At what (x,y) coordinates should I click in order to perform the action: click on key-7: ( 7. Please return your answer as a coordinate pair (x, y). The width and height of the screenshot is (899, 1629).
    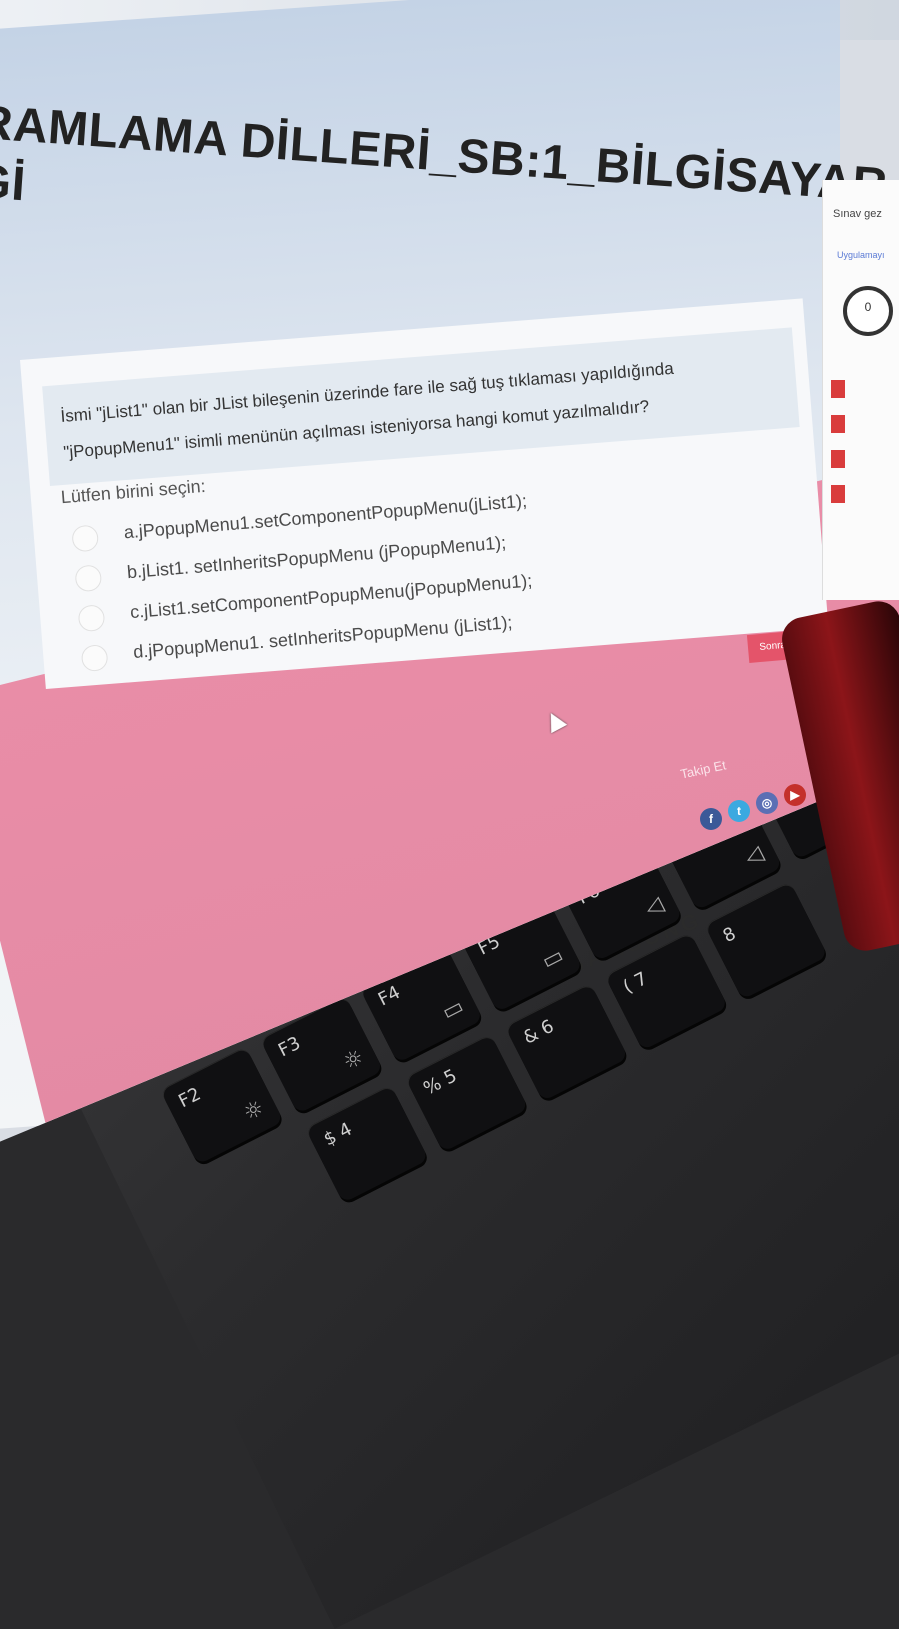
    Looking at the image, I should click on (666, 991).